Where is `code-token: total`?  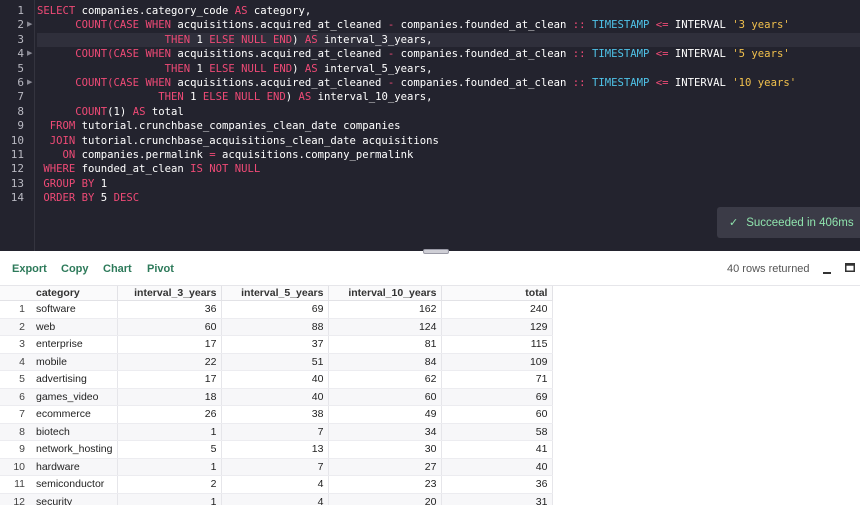 code-token: total is located at coordinates (164, 111).